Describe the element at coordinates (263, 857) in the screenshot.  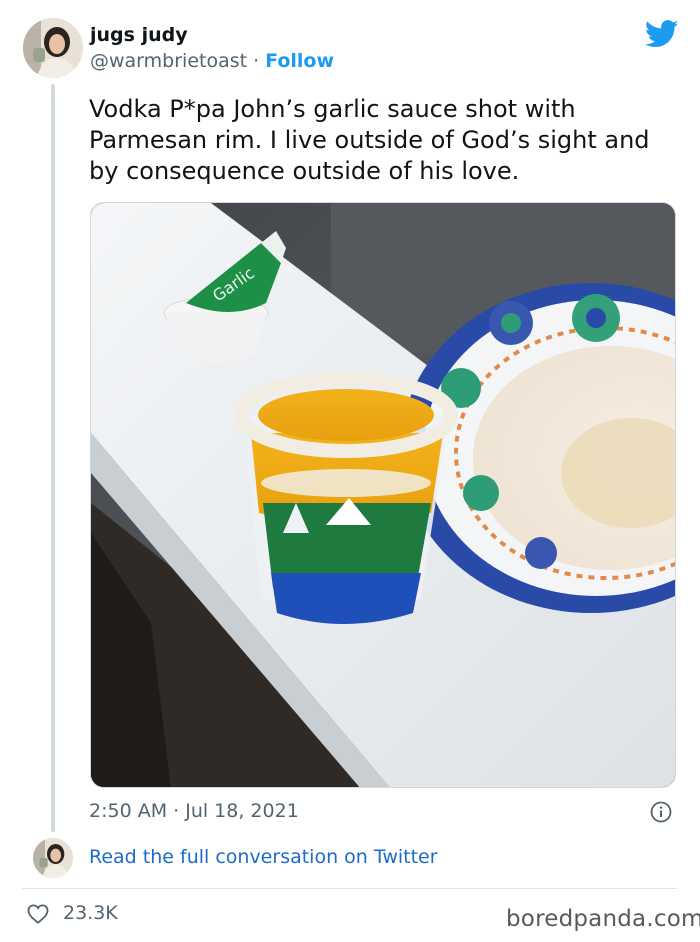
I see `read-conversation-link: Read the full conversation on Twitter` at that location.